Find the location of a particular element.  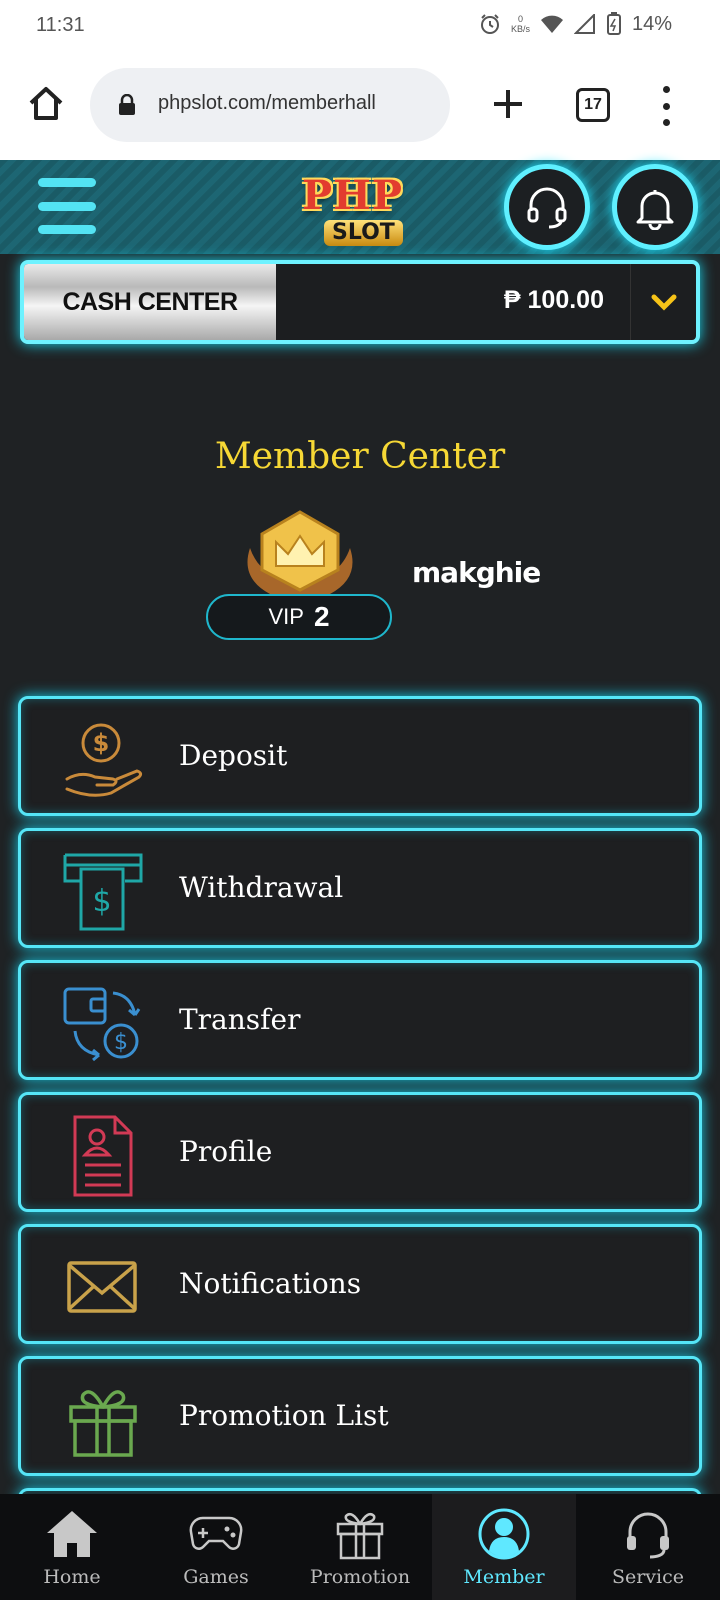

hamburger-menu-button is located at coordinates (67, 206).